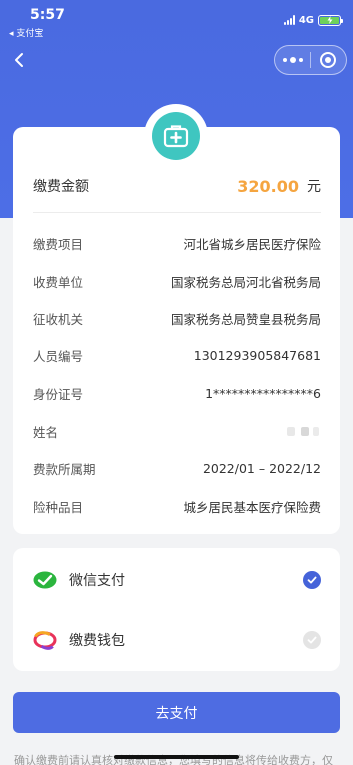  Describe the element at coordinates (261, 468) in the screenshot. I see `detail-value: 2022/01 – 2022/12` at that location.